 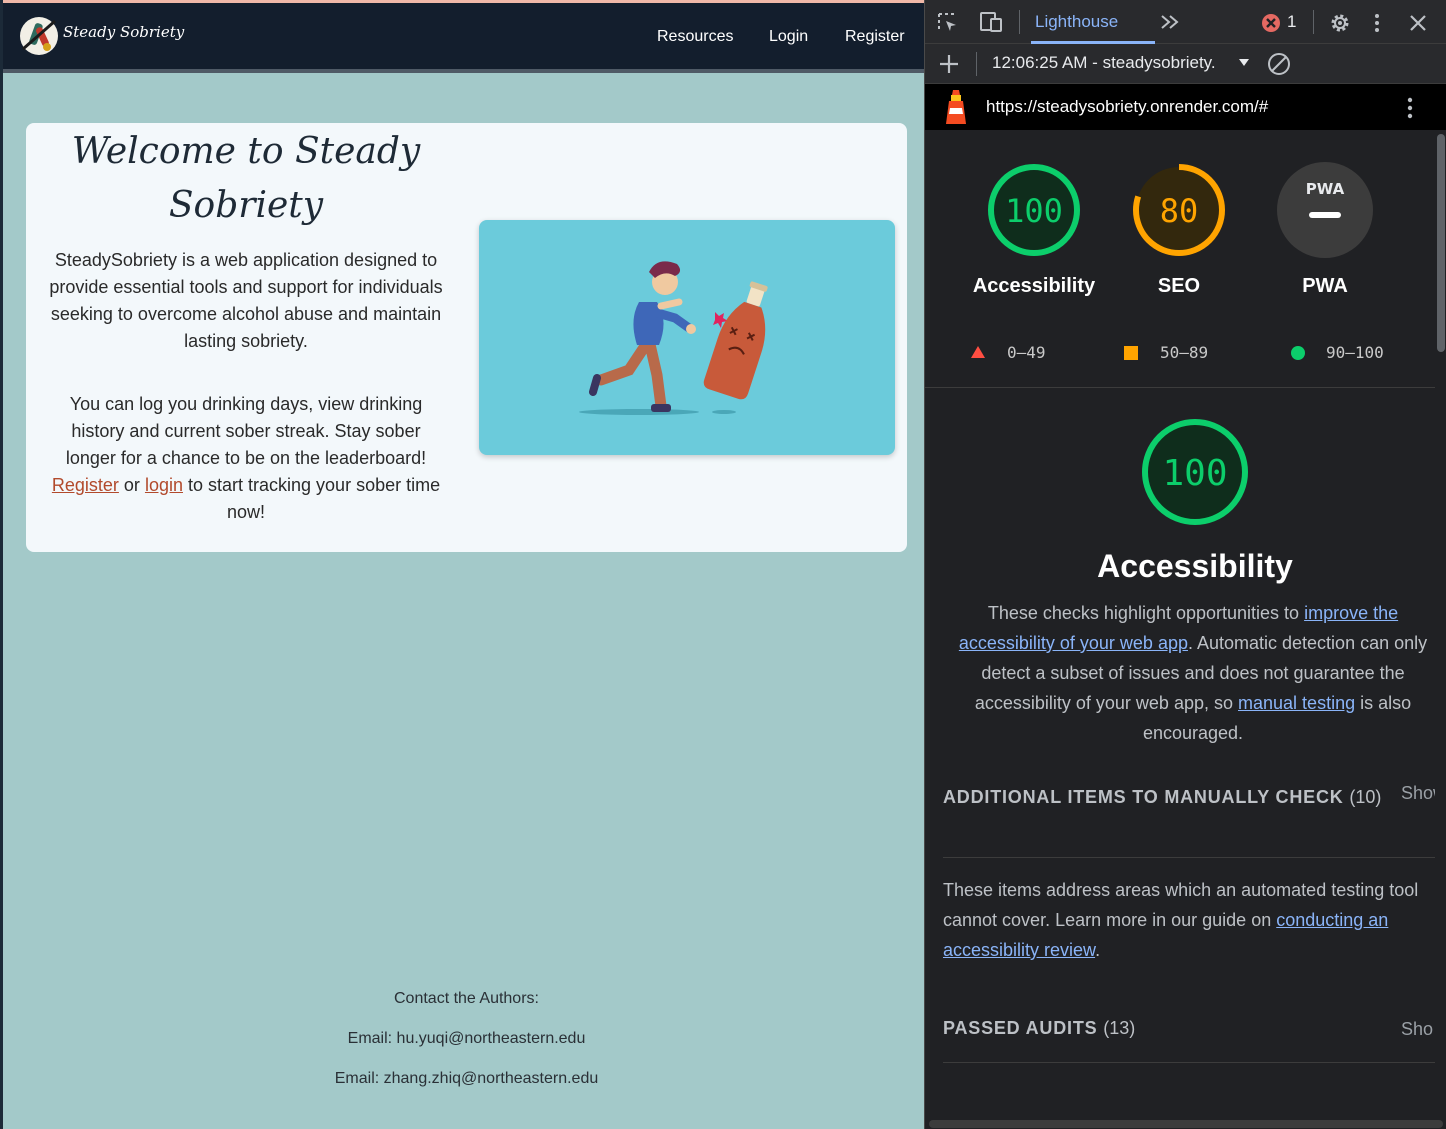 What do you see at coordinates (1279, 64) in the screenshot?
I see `clear-icon` at bounding box center [1279, 64].